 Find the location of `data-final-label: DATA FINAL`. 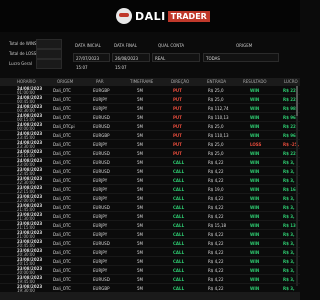

data-final-label: DATA FINAL is located at coordinates (126, 45).